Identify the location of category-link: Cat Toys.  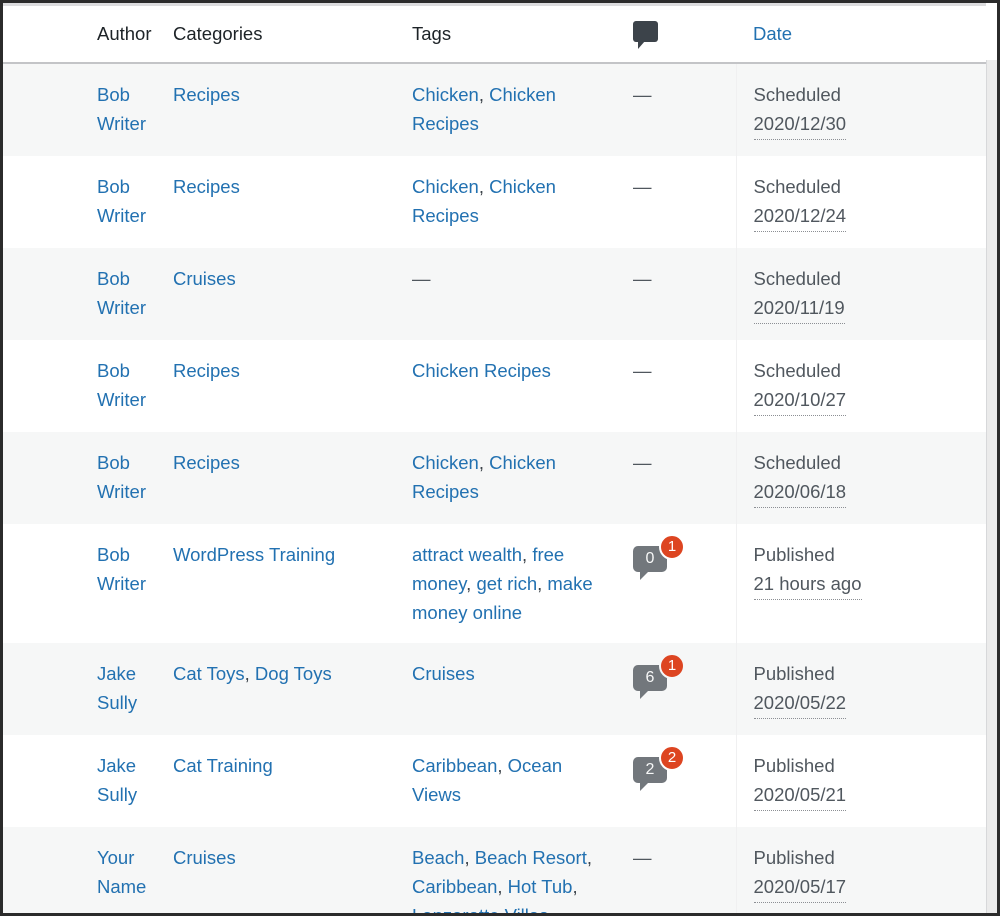
(209, 673).